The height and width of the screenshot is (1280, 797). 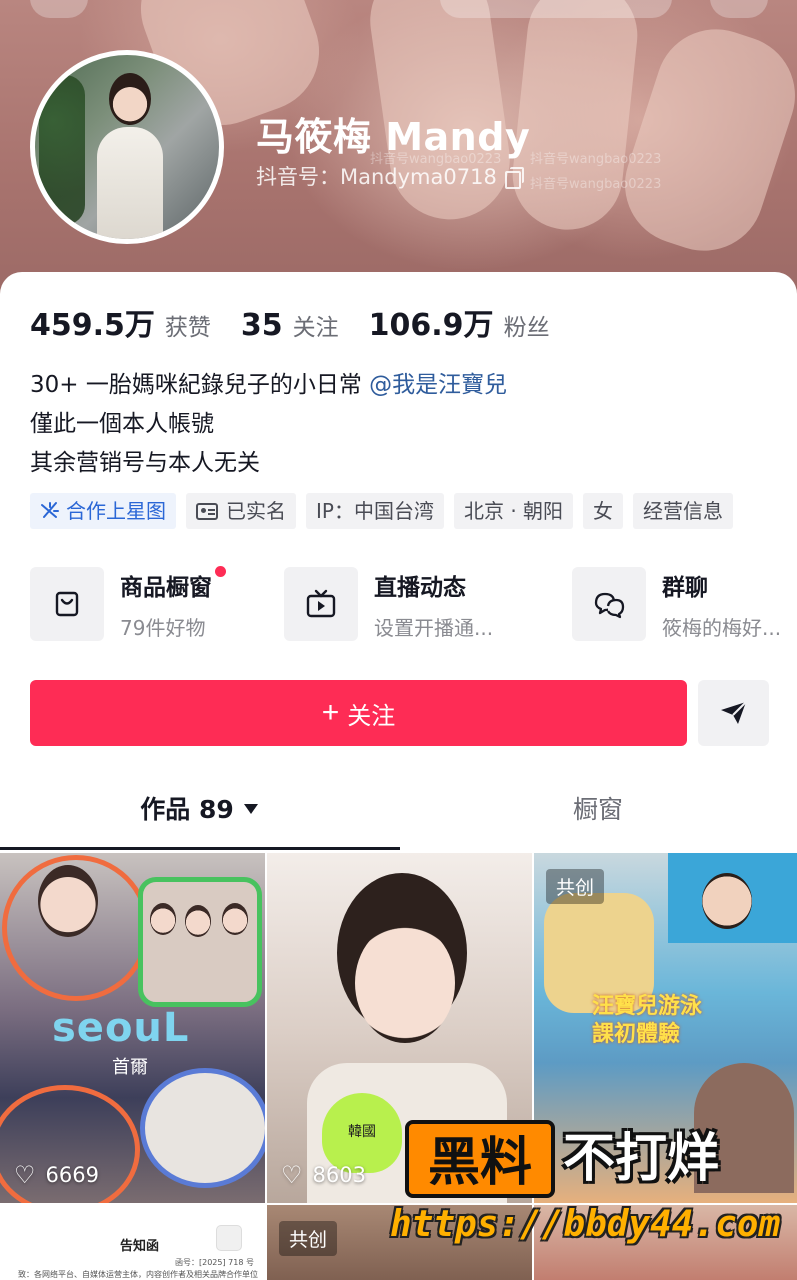 I want to click on tag-label: 经营信息, so click(x=683, y=511).